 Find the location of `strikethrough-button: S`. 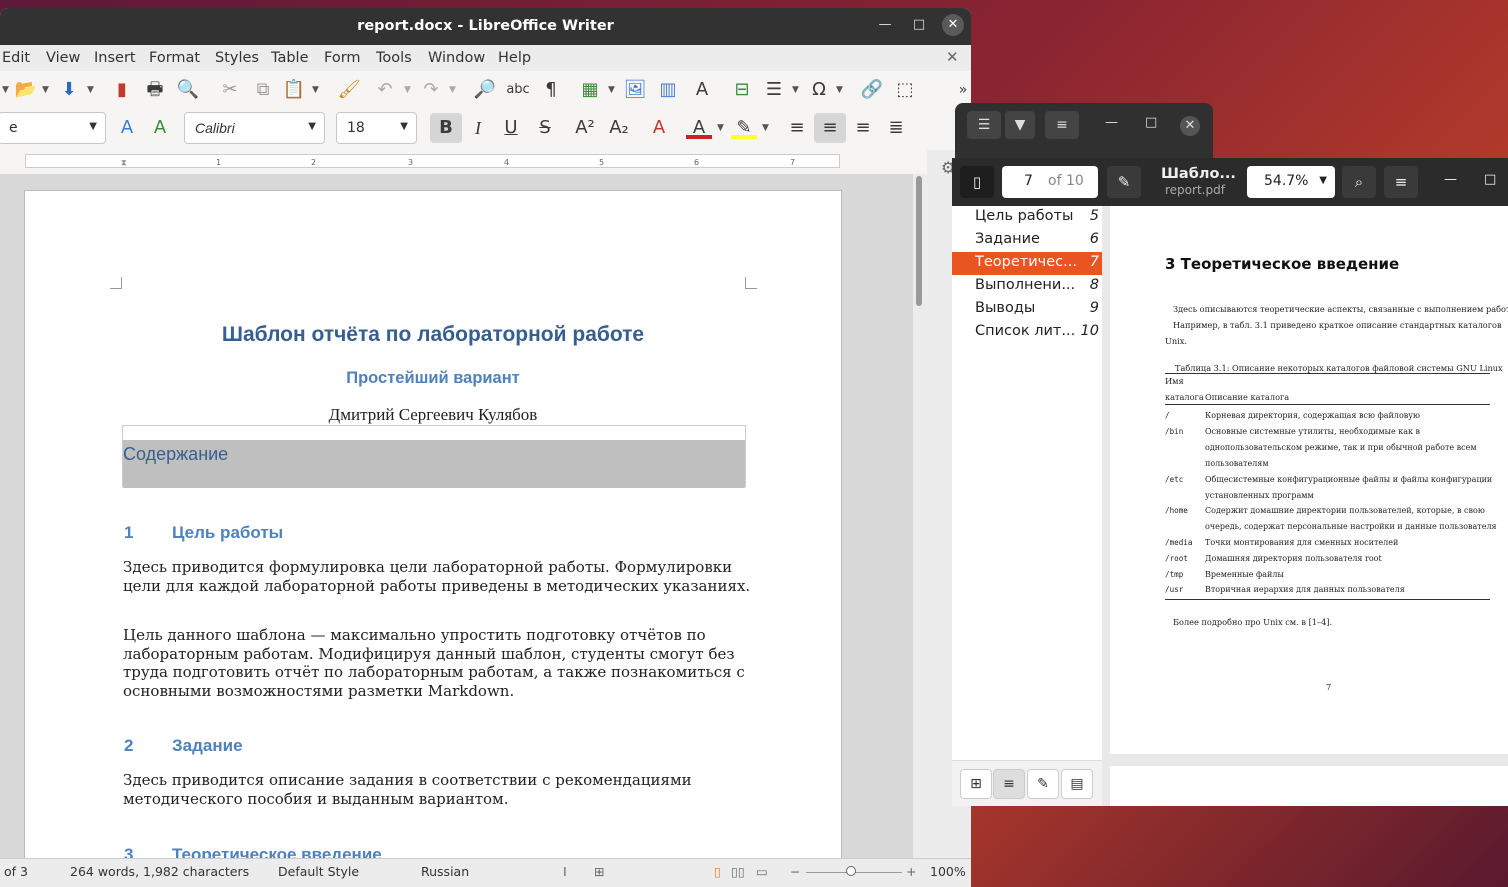

strikethrough-button: S is located at coordinates (545, 128).